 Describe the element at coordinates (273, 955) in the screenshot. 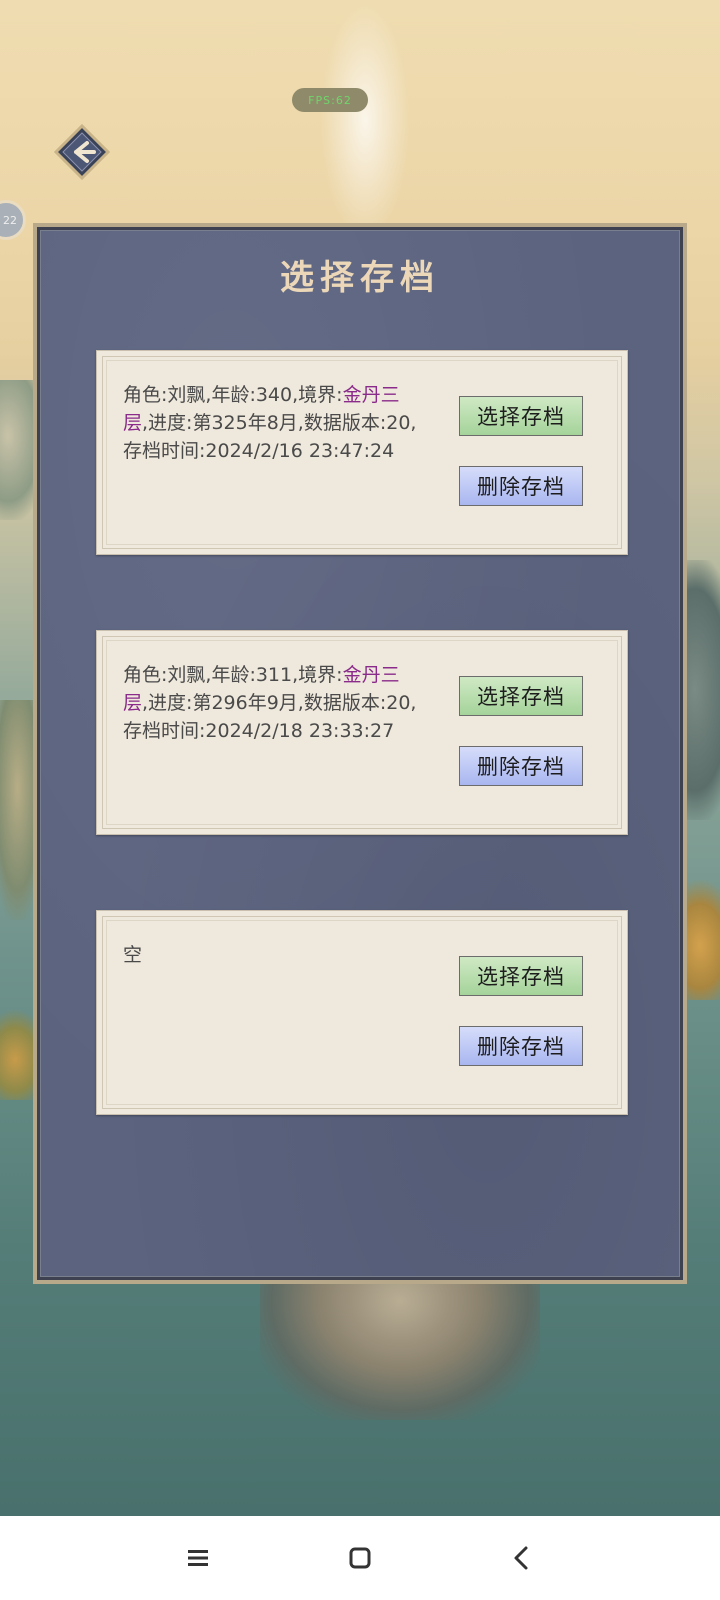

I see `save-slot-info: 空` at that location.